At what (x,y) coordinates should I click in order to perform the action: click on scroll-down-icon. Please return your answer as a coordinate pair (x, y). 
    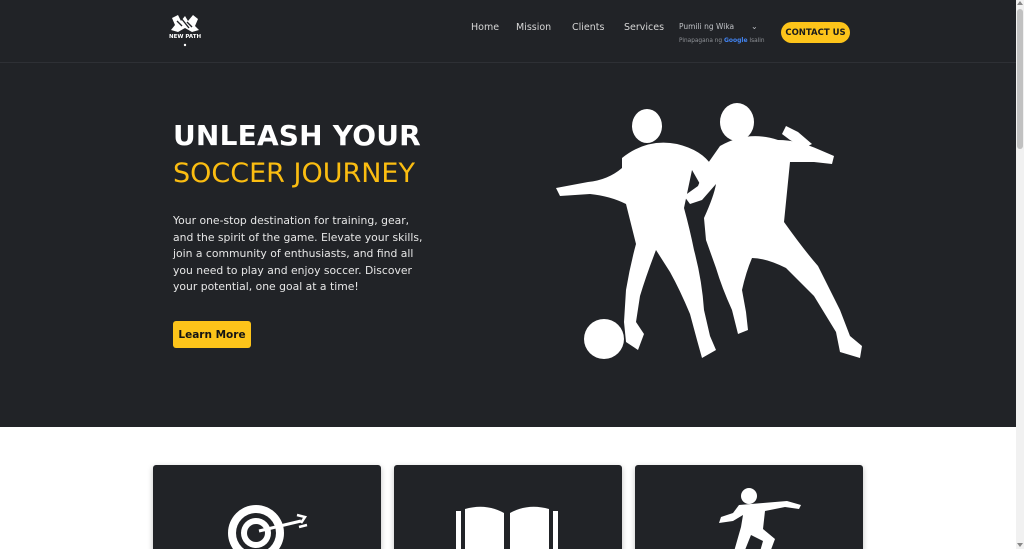
    Looking at the image, I should click on (1020, 545).